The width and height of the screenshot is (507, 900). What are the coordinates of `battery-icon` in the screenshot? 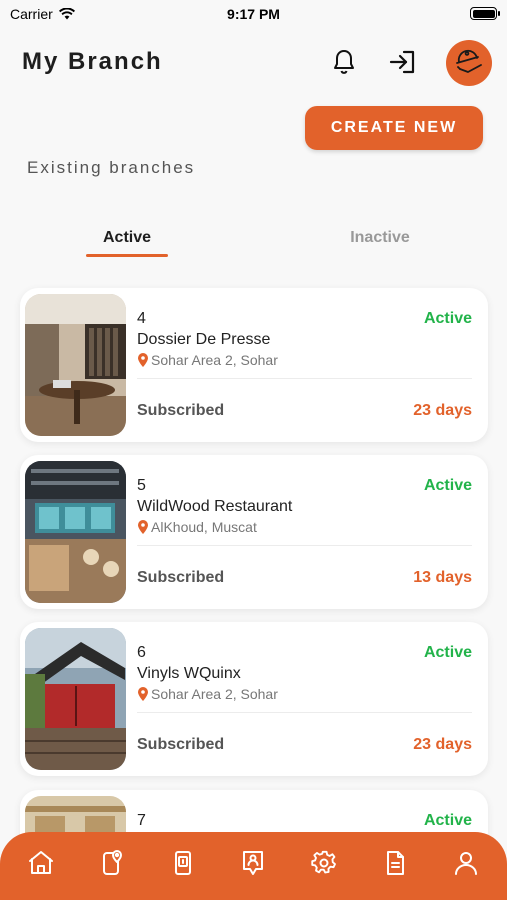 It's located at (485, 13).